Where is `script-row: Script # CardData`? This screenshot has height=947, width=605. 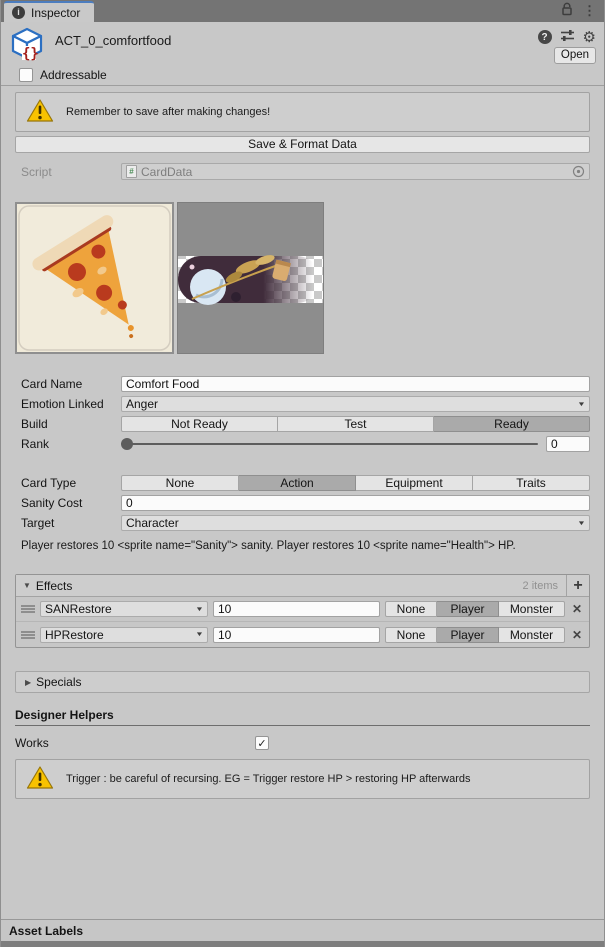
script-row: Script # CardData is located at coordinates (302, 171).